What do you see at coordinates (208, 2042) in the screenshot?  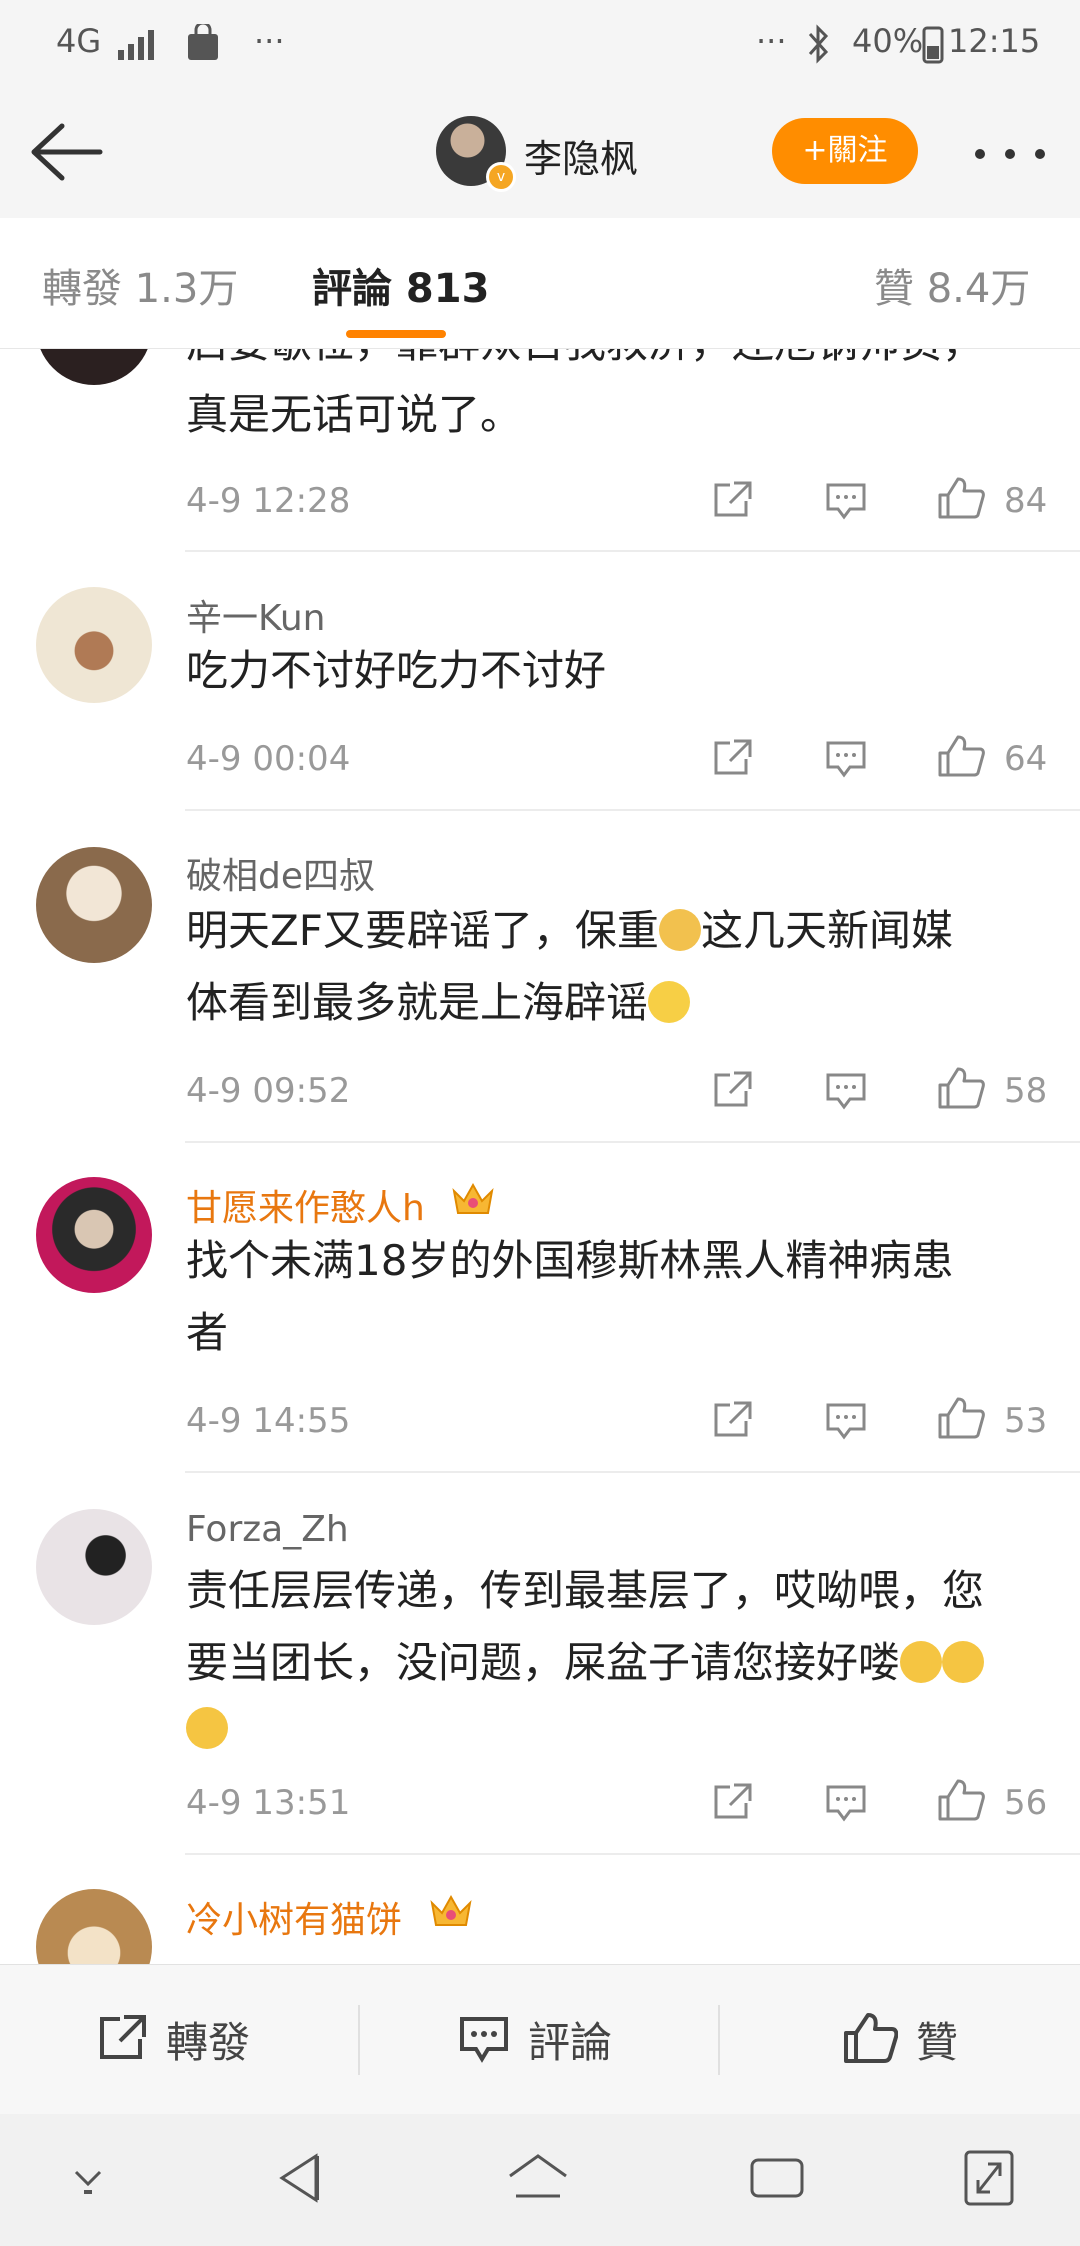 I see `repost-label: 轉發` at bounding box center [208, 2042].